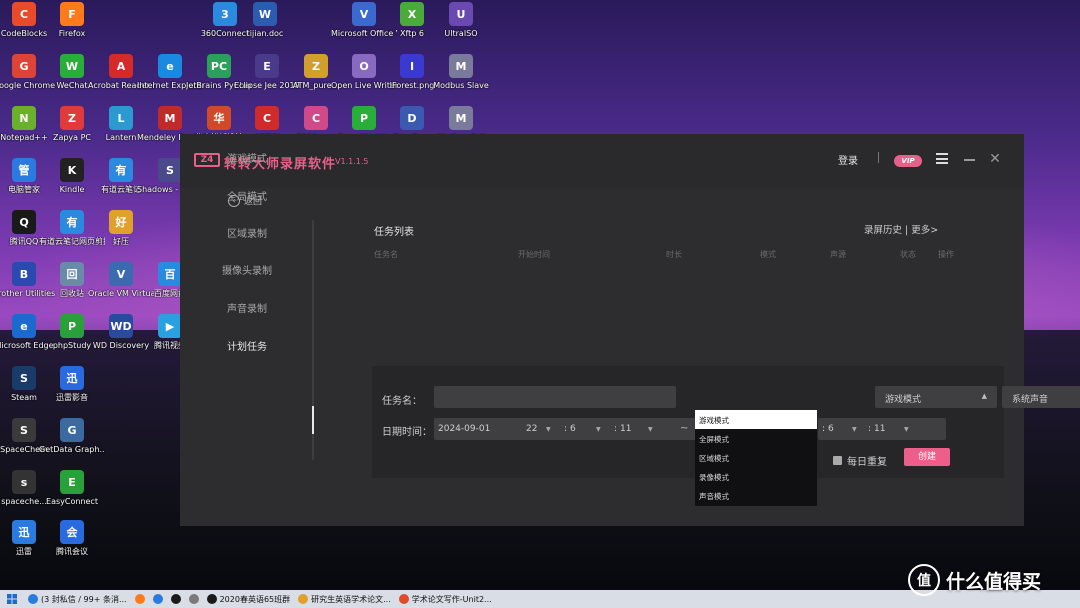 Image resolution: width=1080 pixels, height=608 pixels. What do you see at coordinates (548, 429) in the screenshot?
I see `hour-dropdown-icon: ▼` at bounding box center [548, 429].